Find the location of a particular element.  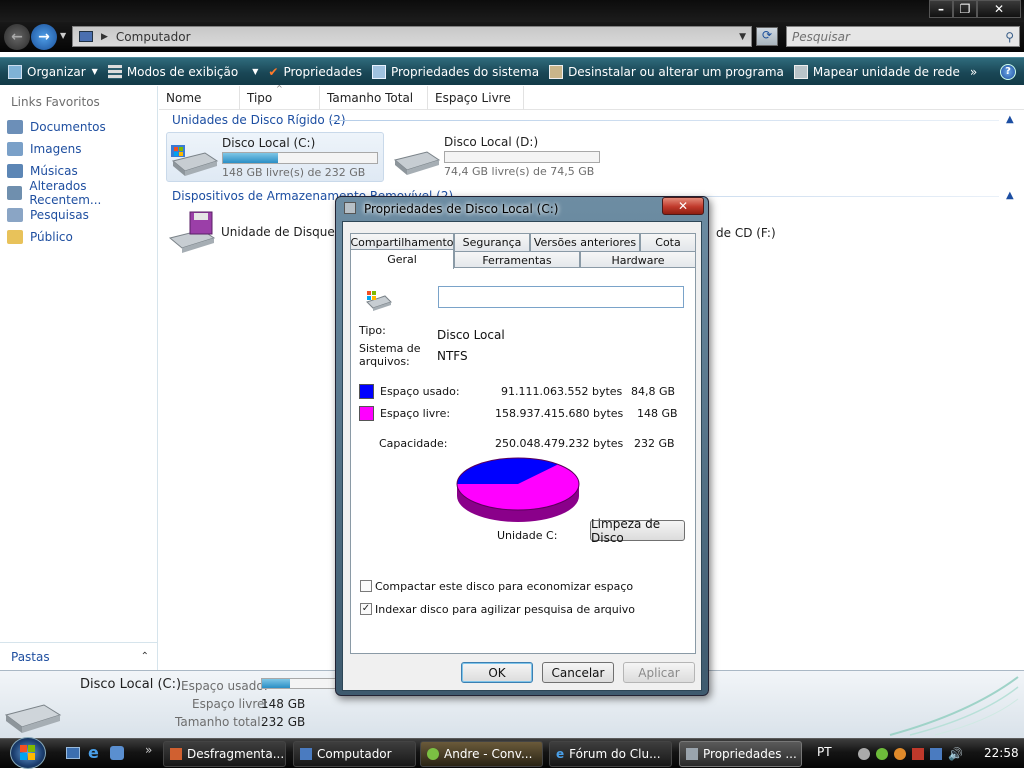

pictures-icon is located at coordinates (15, 149).